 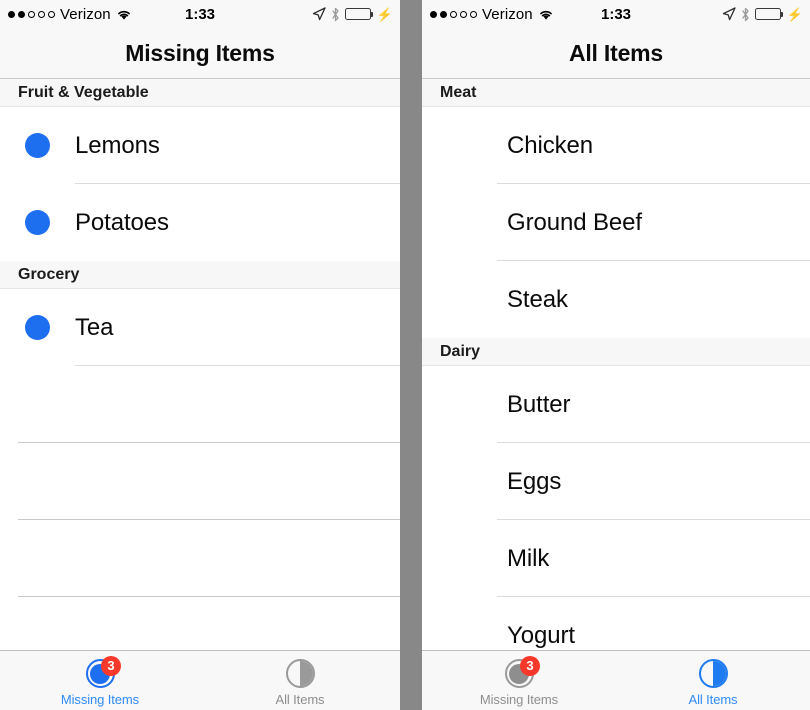 I want to click on list-item: Tea, so click(x=200, y=327).